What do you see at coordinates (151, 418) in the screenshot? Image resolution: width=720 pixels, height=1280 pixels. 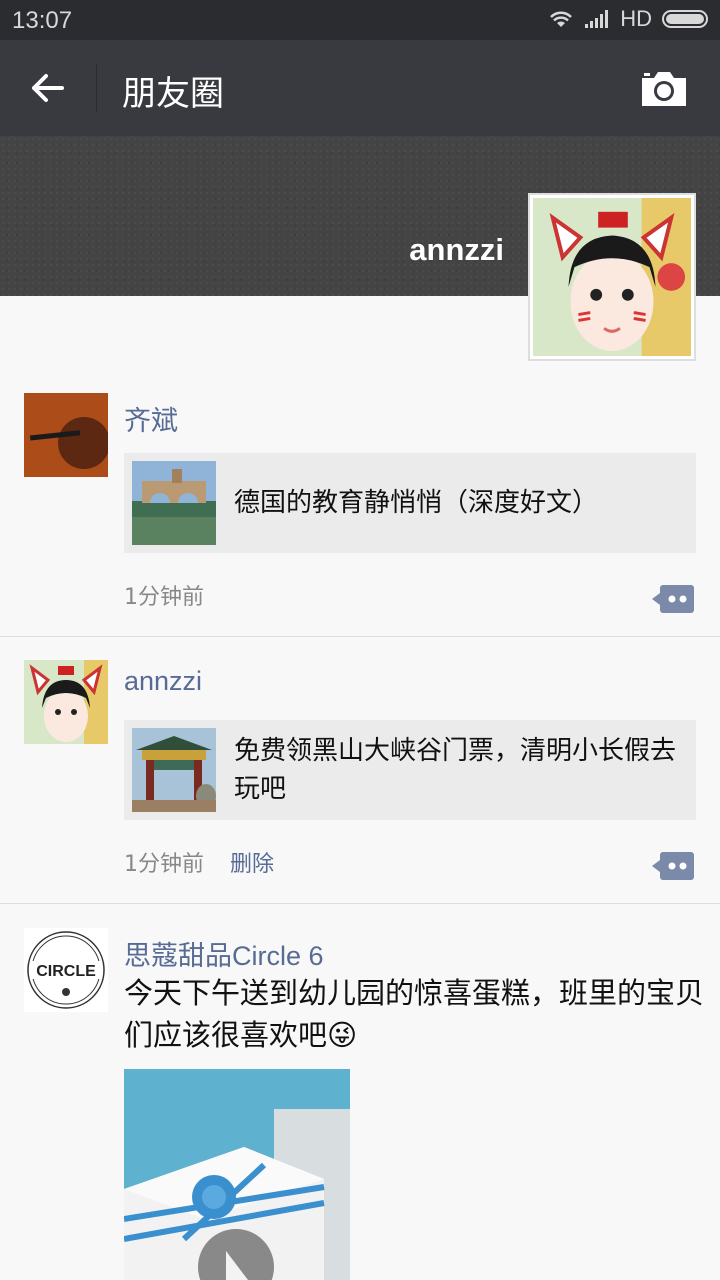 I see `post-author: 齐斌` at bounding box center [151, 418].